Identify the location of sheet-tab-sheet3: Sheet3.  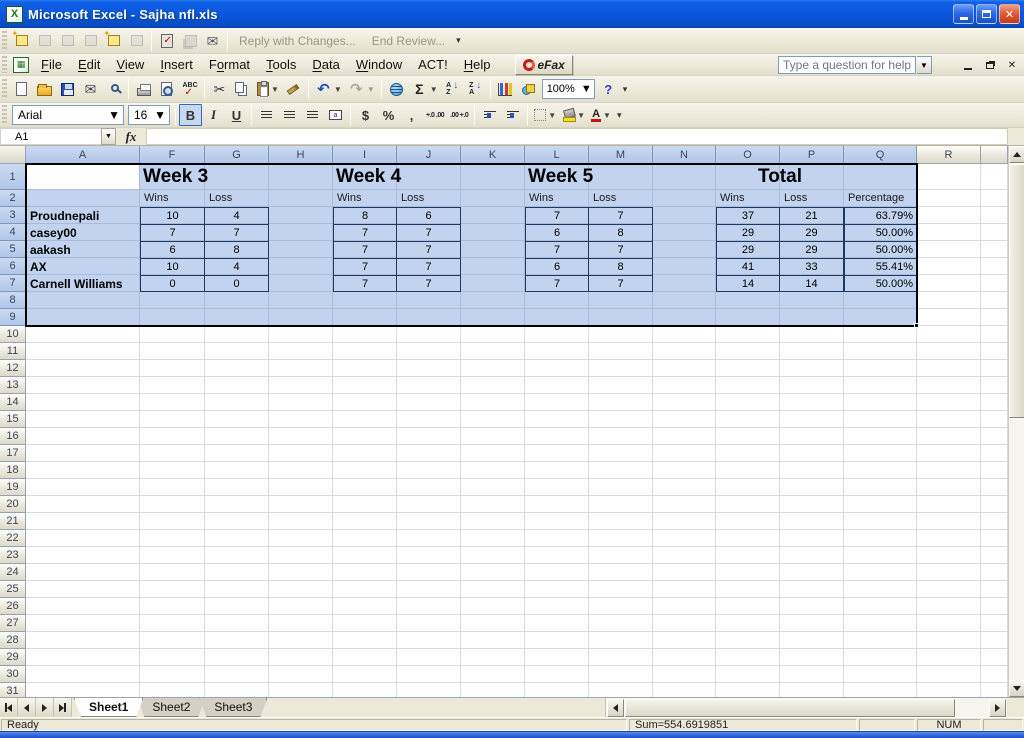
(233, 707).